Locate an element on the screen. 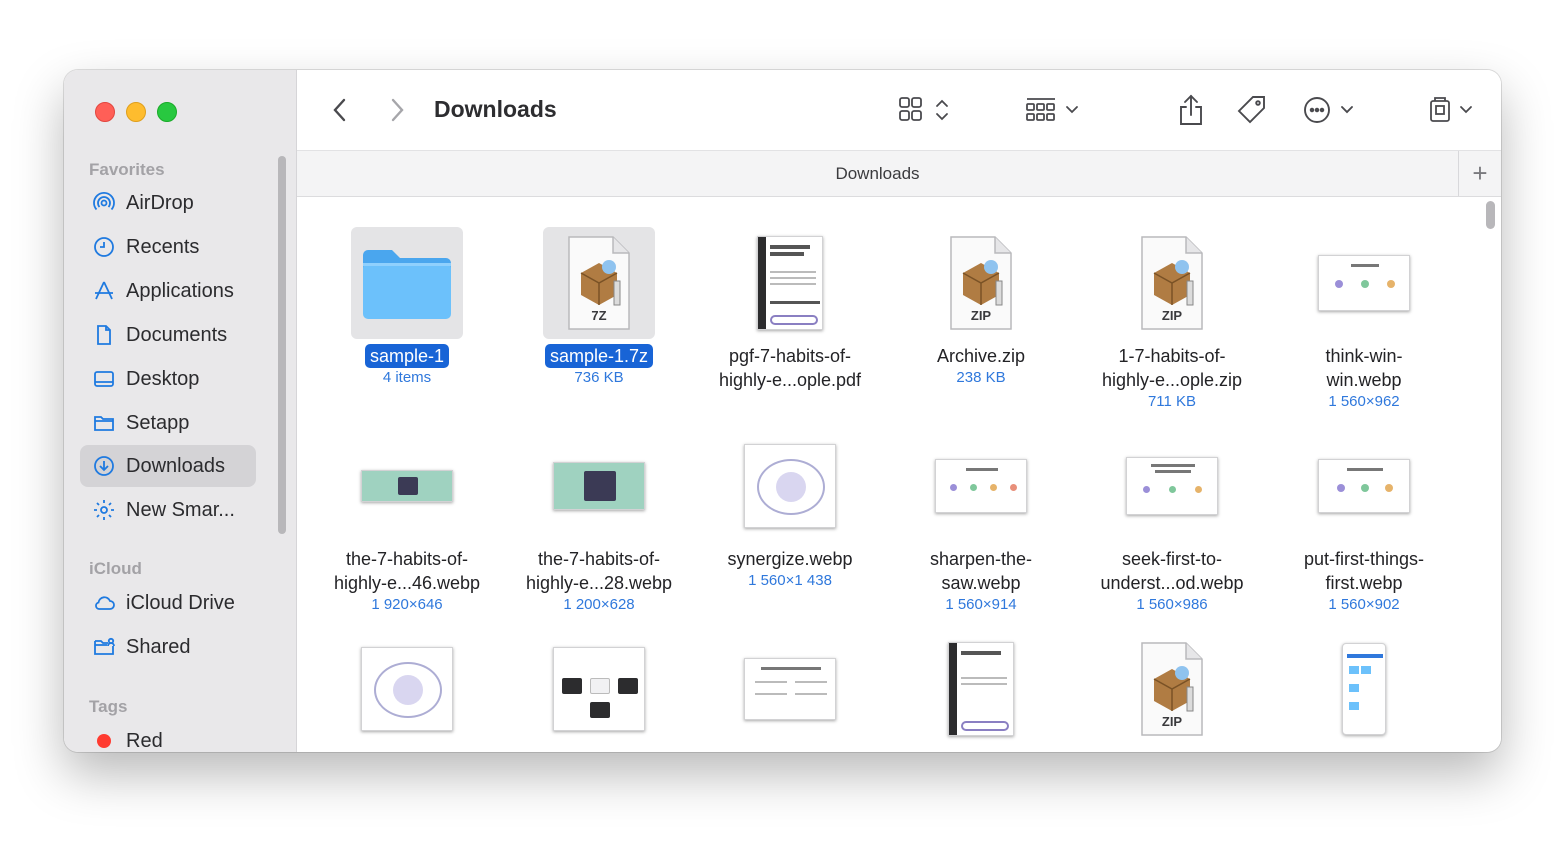  file-item: think-win-win.webp 1 560×962 is located at coordinates (1364, 318).